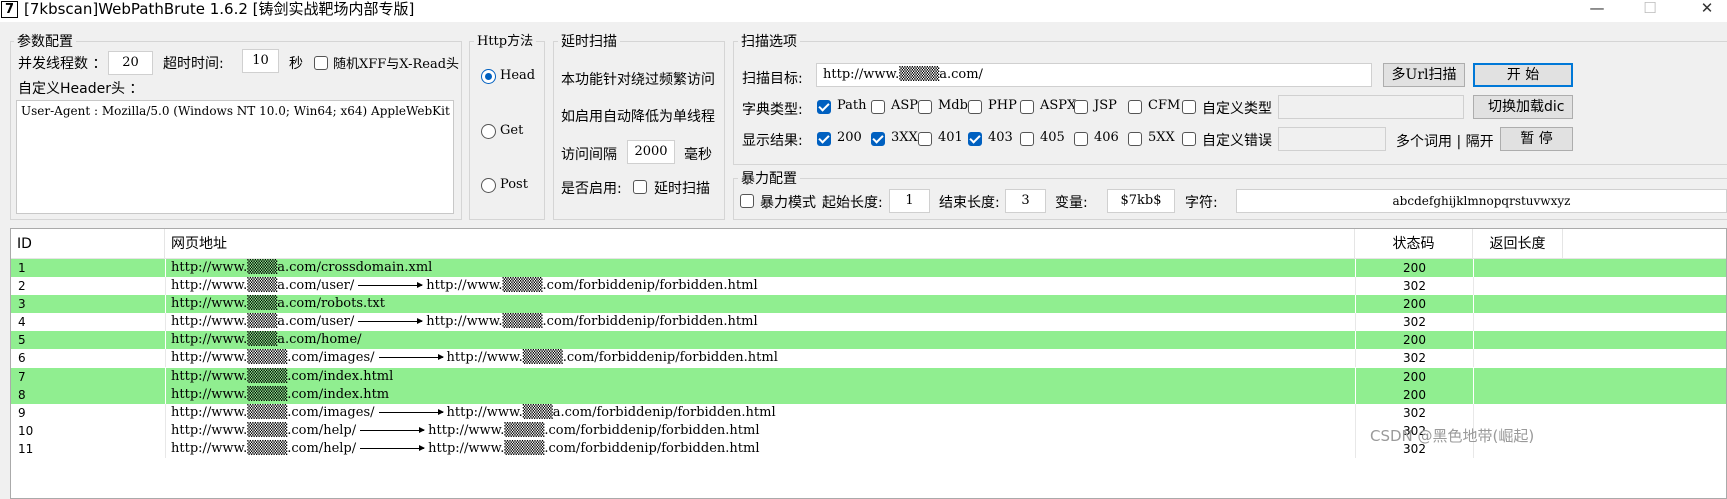  I want to click on row-url: http://www.▒▒▒▒.com/index.htm, so click(280, 395).